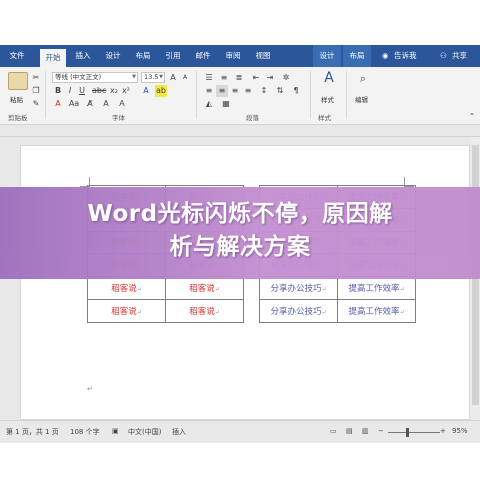 The width and height of the screenshot is (480, 480). What do you see at coordinates (36, 78) in the screenshot?
I see `cut-icon: ✂` at bounding box center [36, 78].